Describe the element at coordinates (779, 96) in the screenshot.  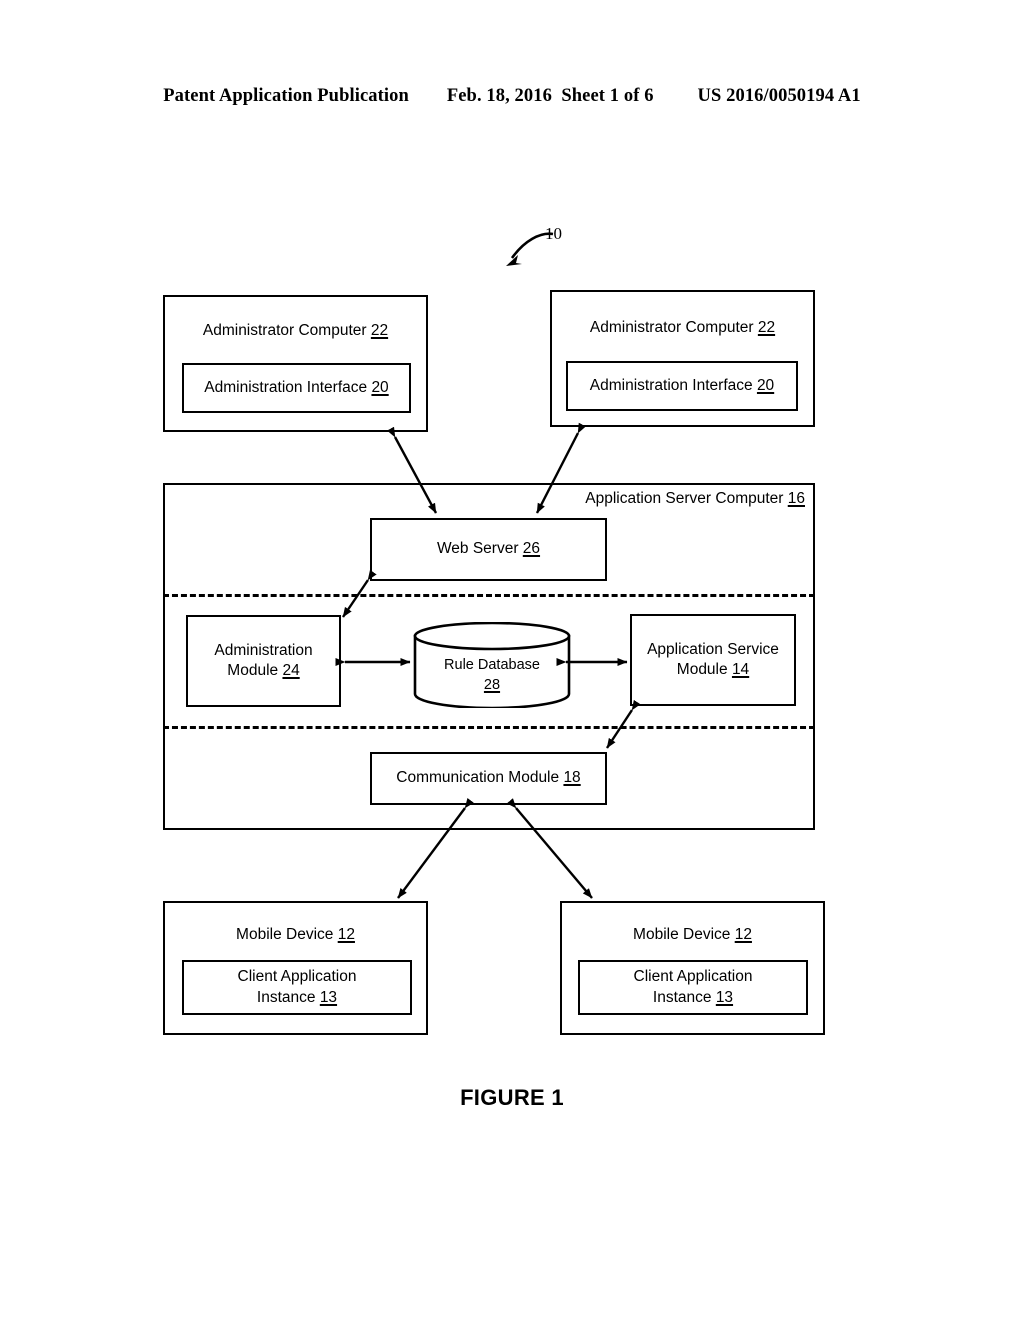
I see `header-patent-number: US 2016/0050194 A1` at that location.